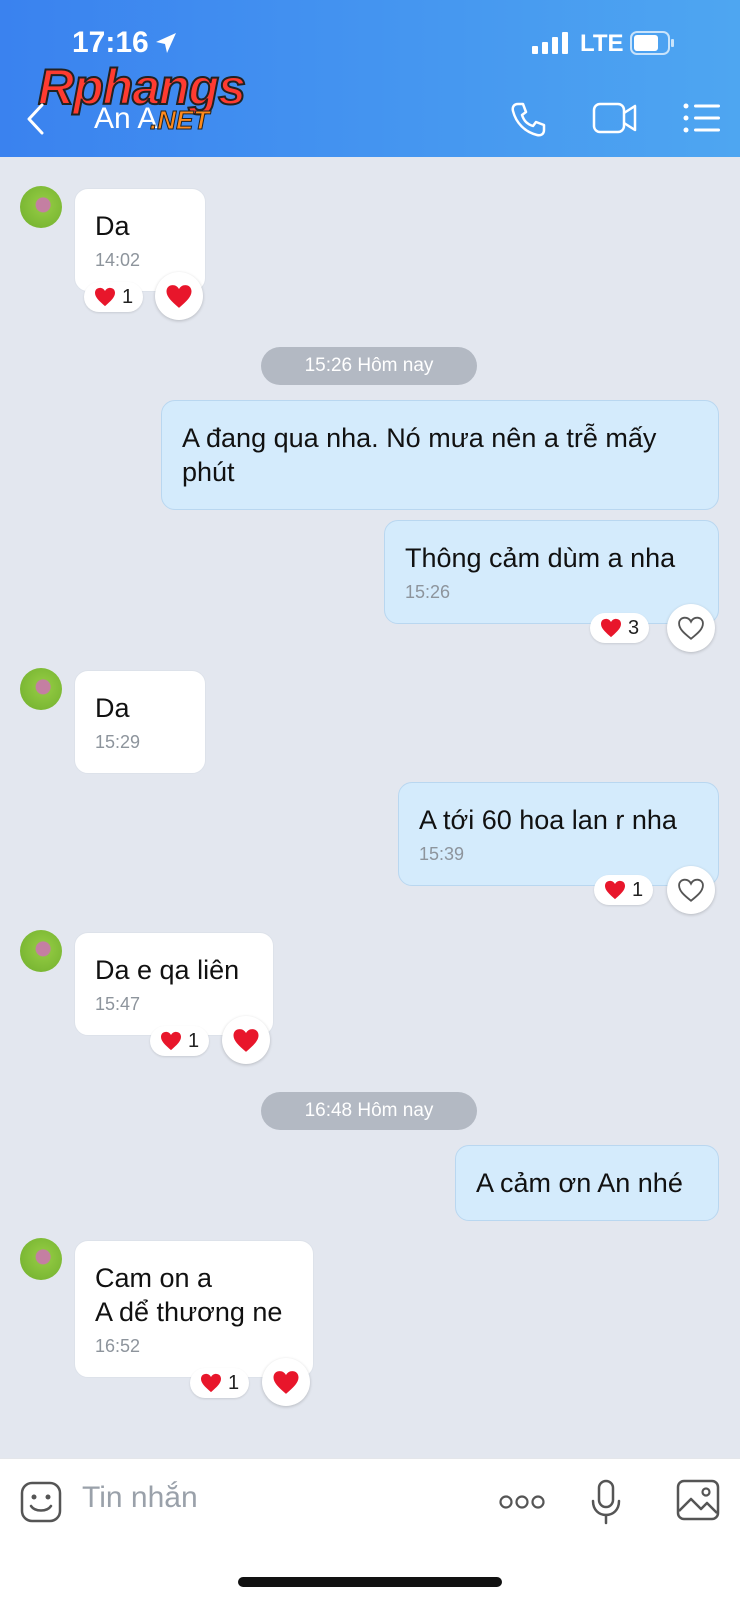  I want to click on message-bubble-incoming: Da 15:29, so click(140, 722).